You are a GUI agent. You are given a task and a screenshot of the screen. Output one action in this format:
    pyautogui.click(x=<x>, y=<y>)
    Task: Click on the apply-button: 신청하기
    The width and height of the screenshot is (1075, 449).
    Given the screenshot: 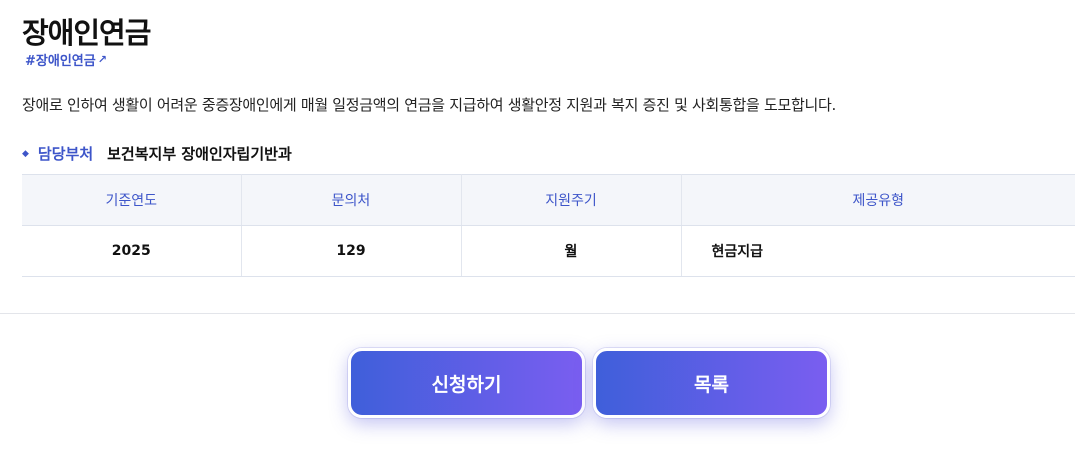 What is the action you would take?
    pyautogui.click(x=466, y=383)
    